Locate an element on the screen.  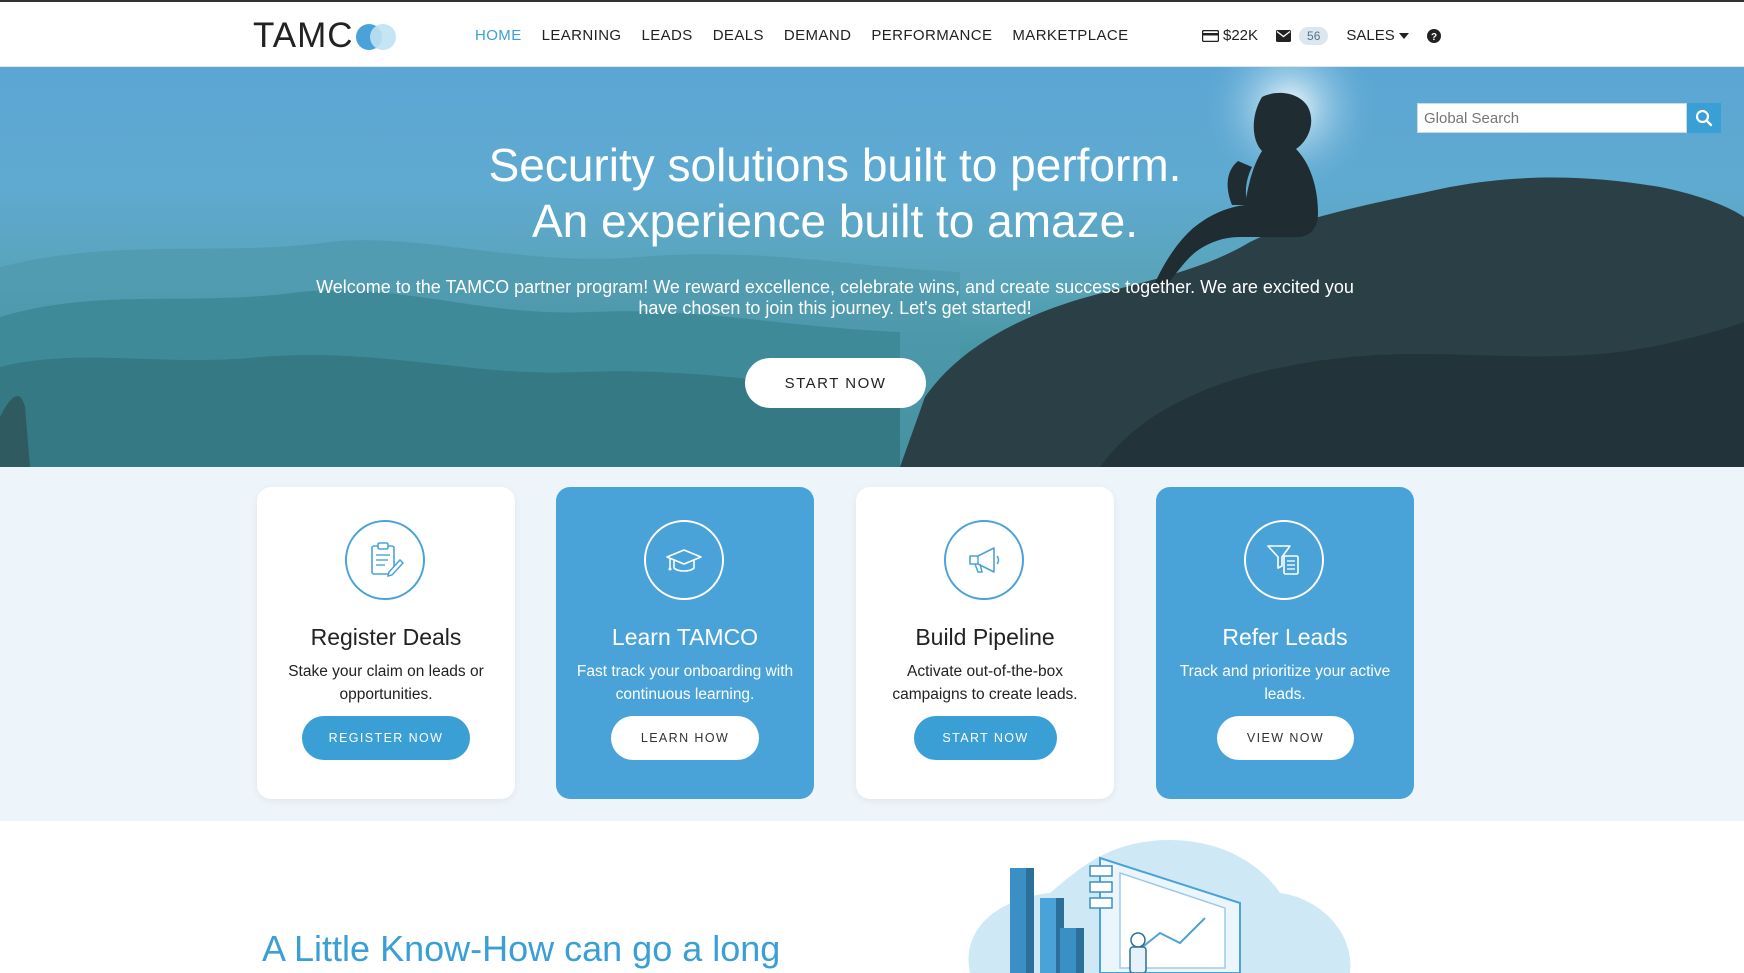
card-title: Refer Leads is located at coordinates (1285, 637).